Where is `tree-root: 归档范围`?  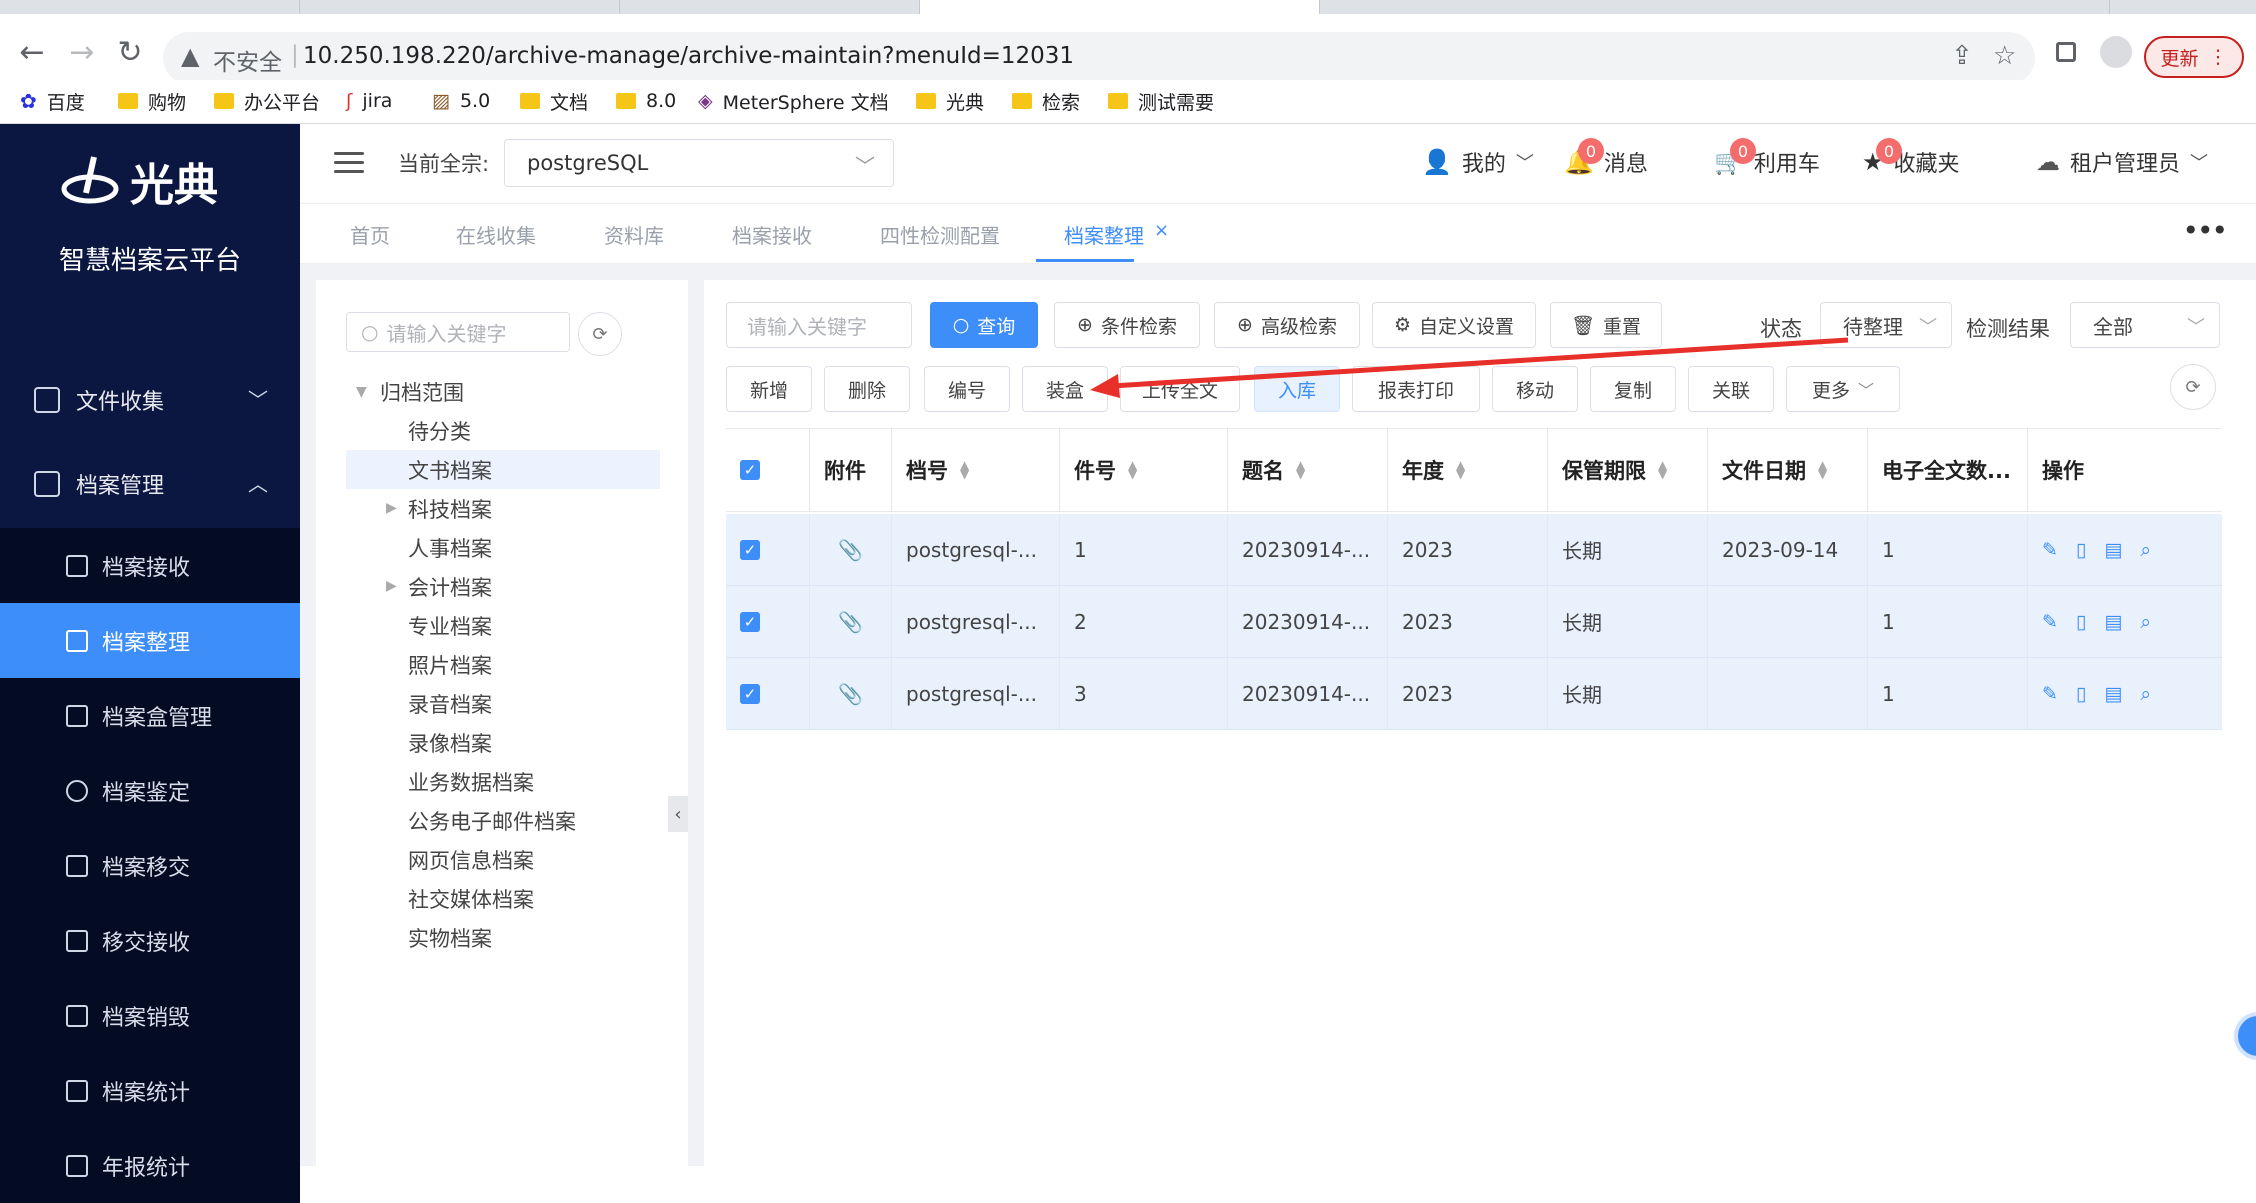
tree-root: 归档范围 is located at coordinates (422, 391).